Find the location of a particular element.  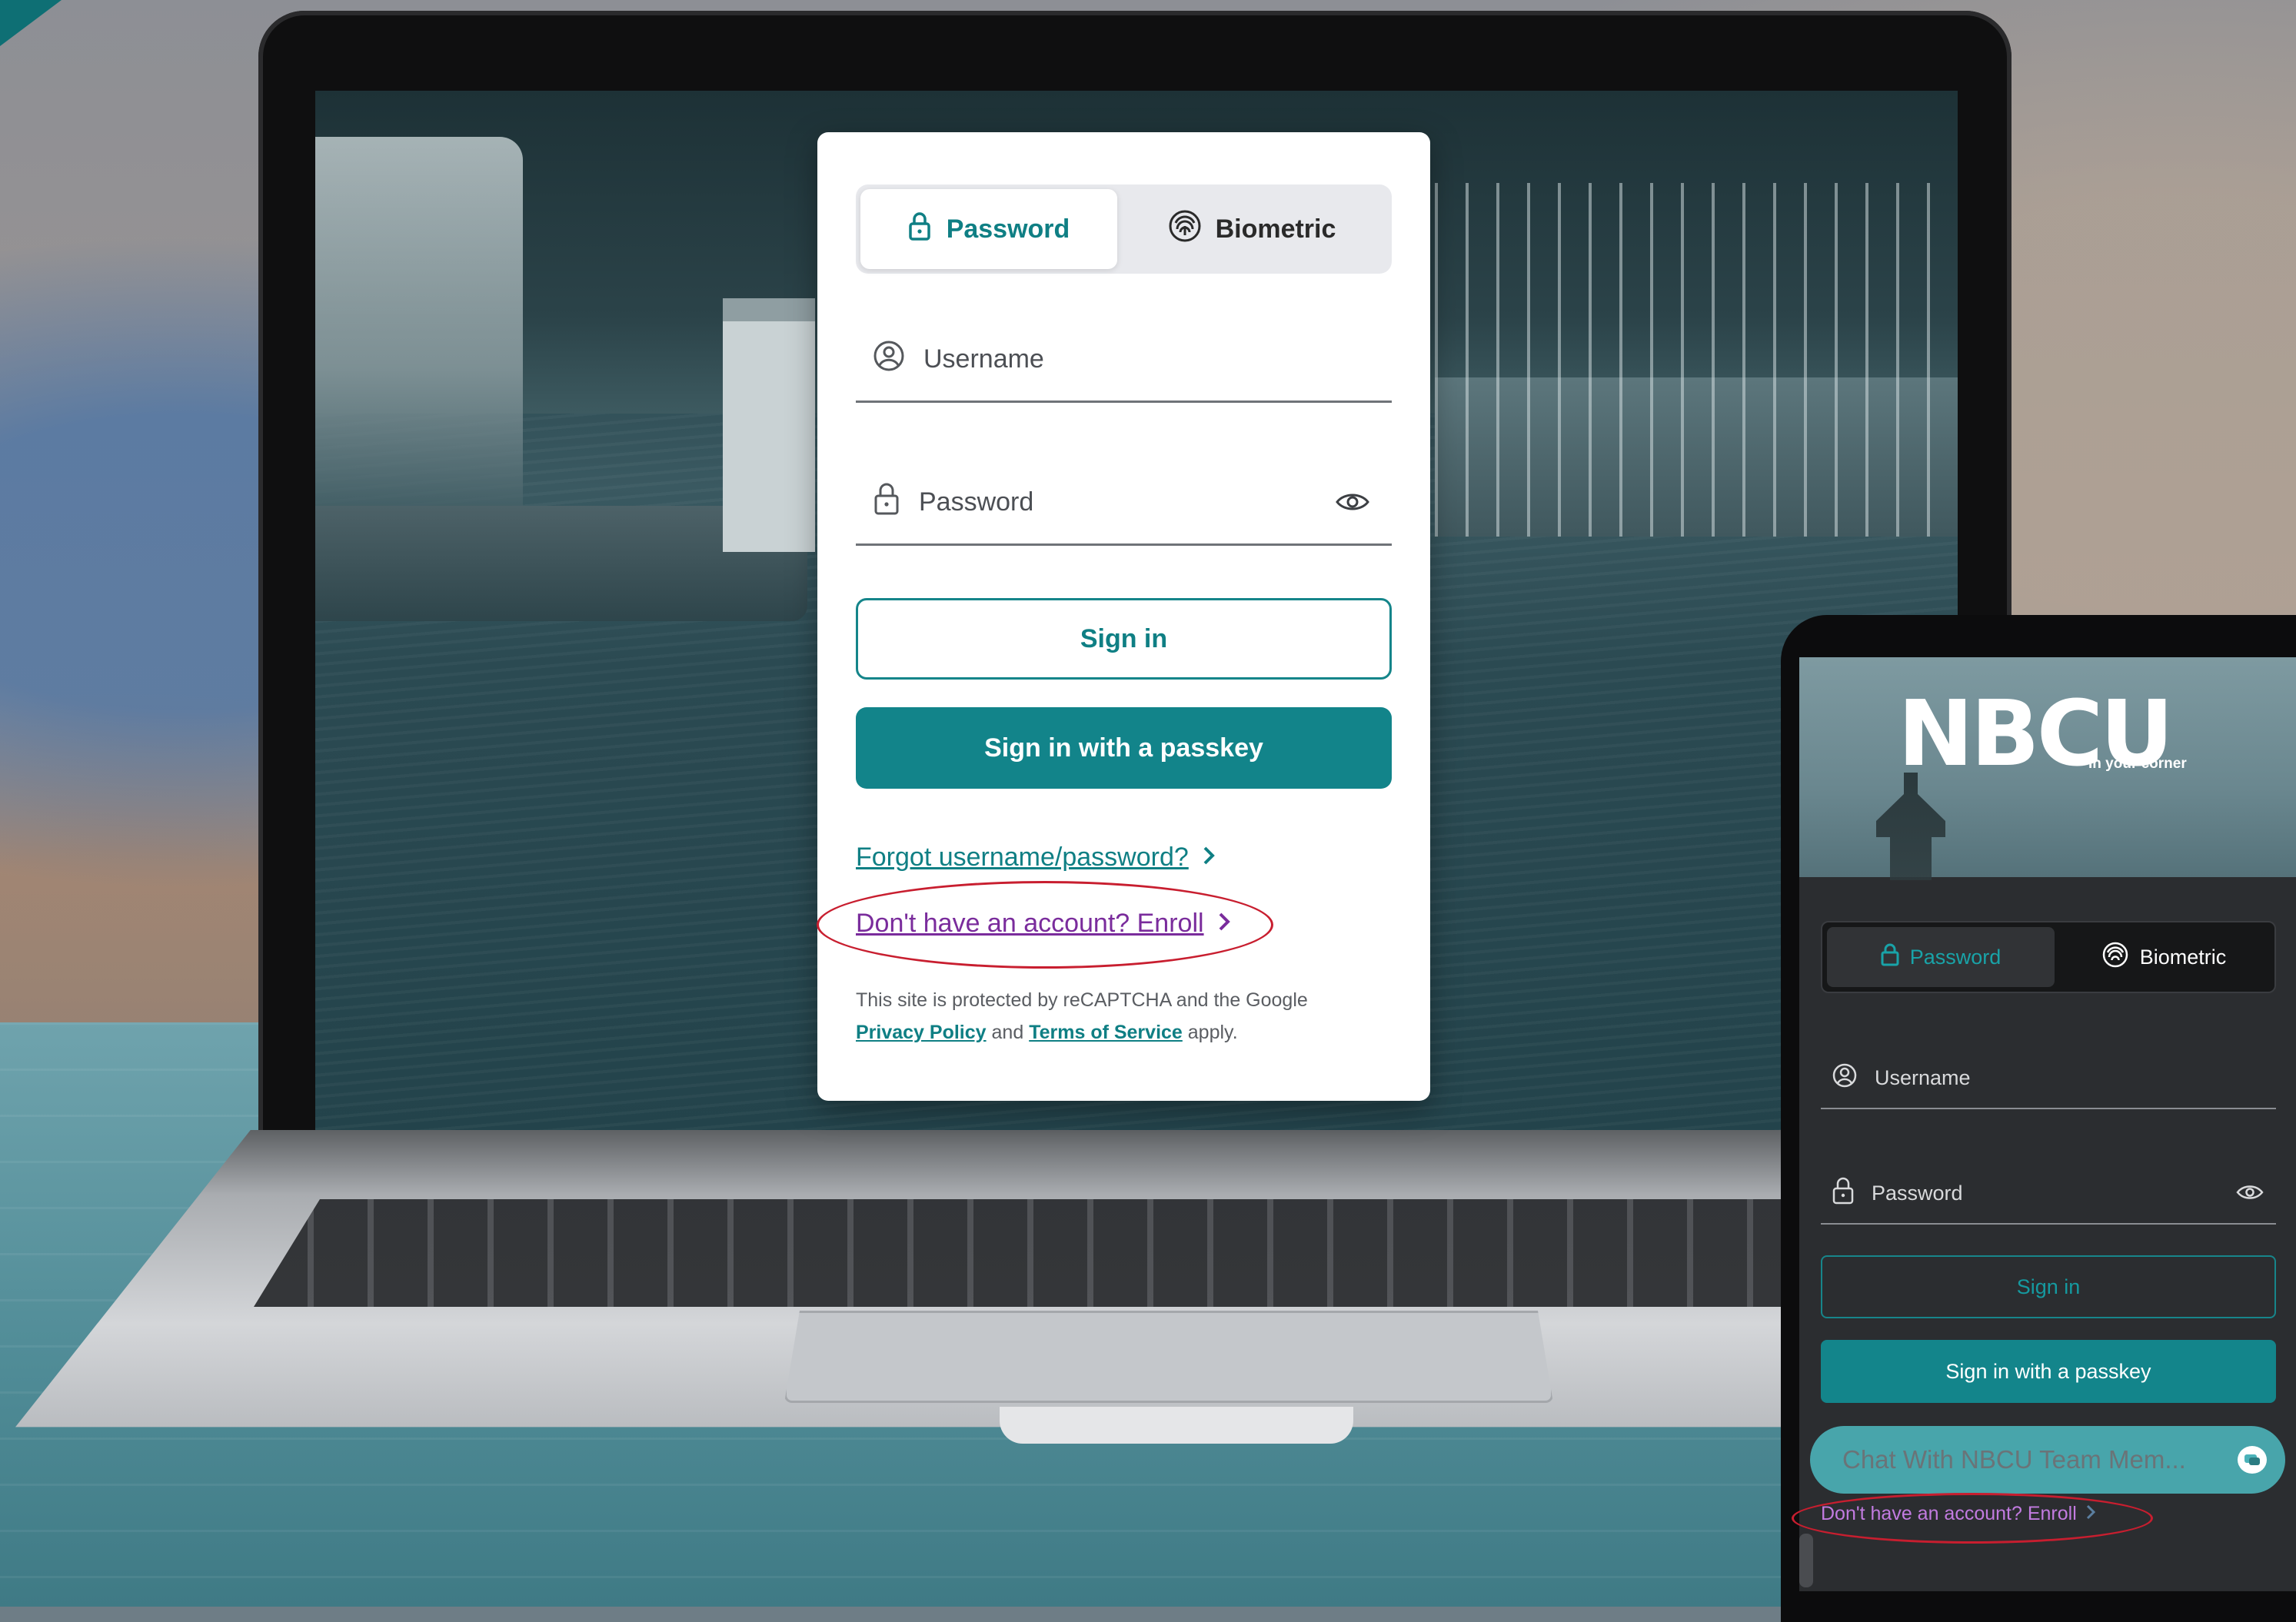

lighthouse-image is located at coordinates (1910, 827).